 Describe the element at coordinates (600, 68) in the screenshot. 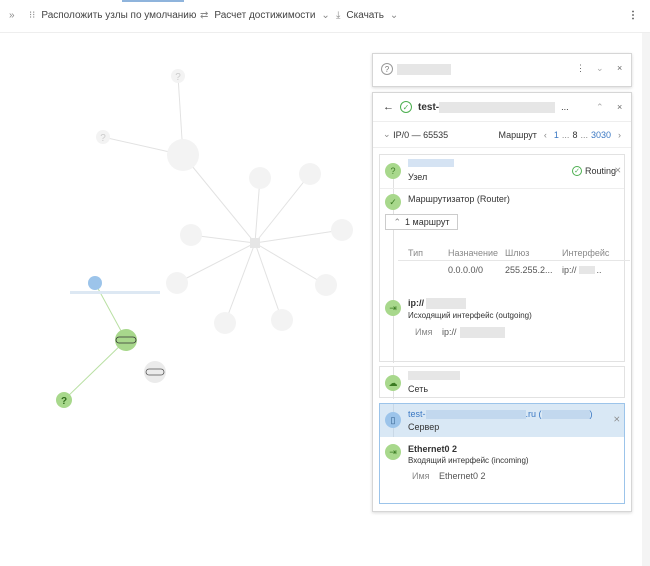

I see `expand-icon: ⌄` at that location.